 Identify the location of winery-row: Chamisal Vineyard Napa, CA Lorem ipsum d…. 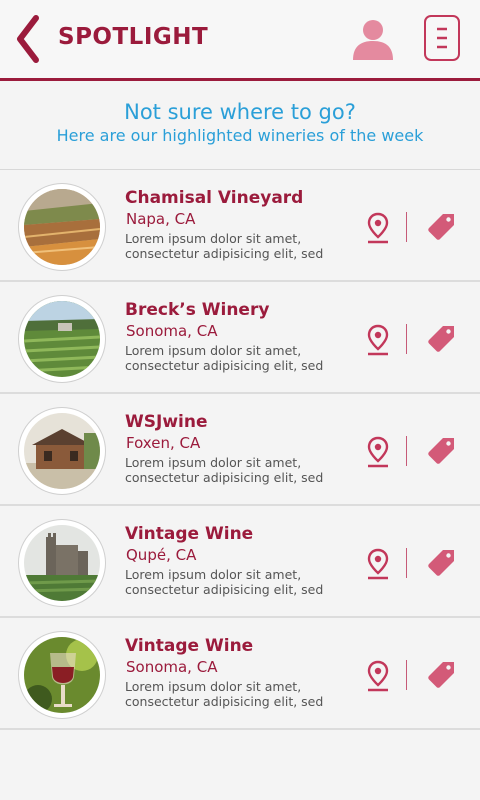
(240, 226).